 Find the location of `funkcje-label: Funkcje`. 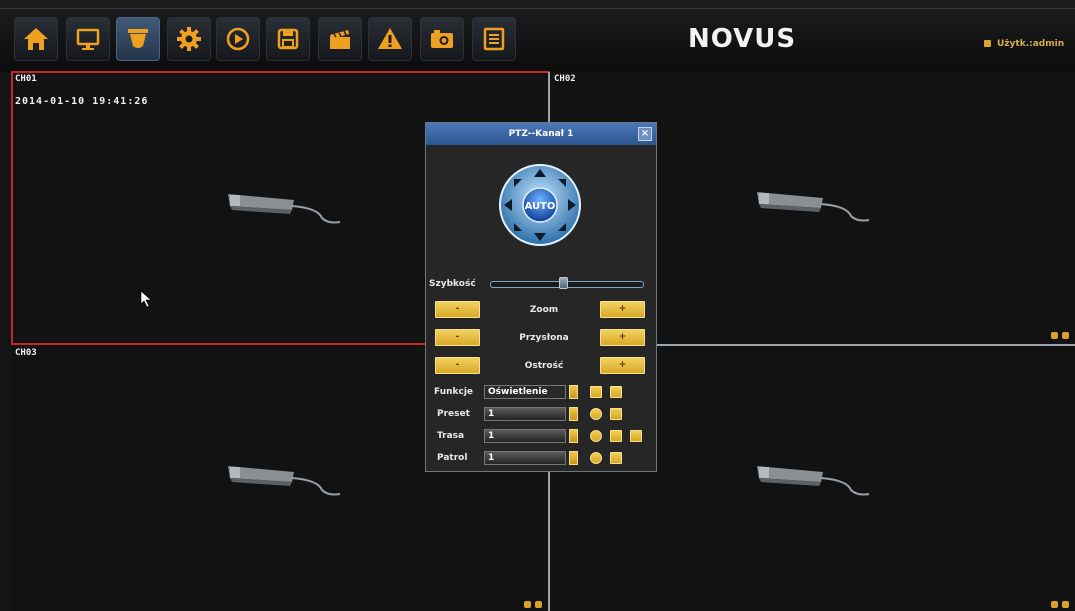

funkcje-label: Funkcje is located at coordinates (454, 392).